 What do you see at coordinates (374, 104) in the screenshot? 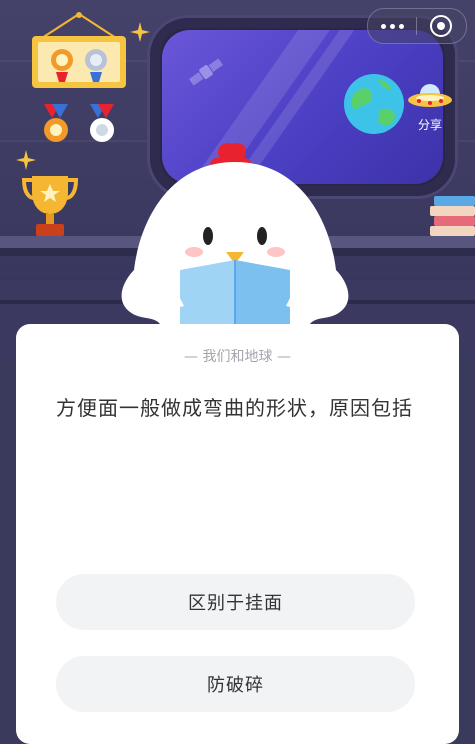
I see `earth-icon` at bounding box center [374, 104].